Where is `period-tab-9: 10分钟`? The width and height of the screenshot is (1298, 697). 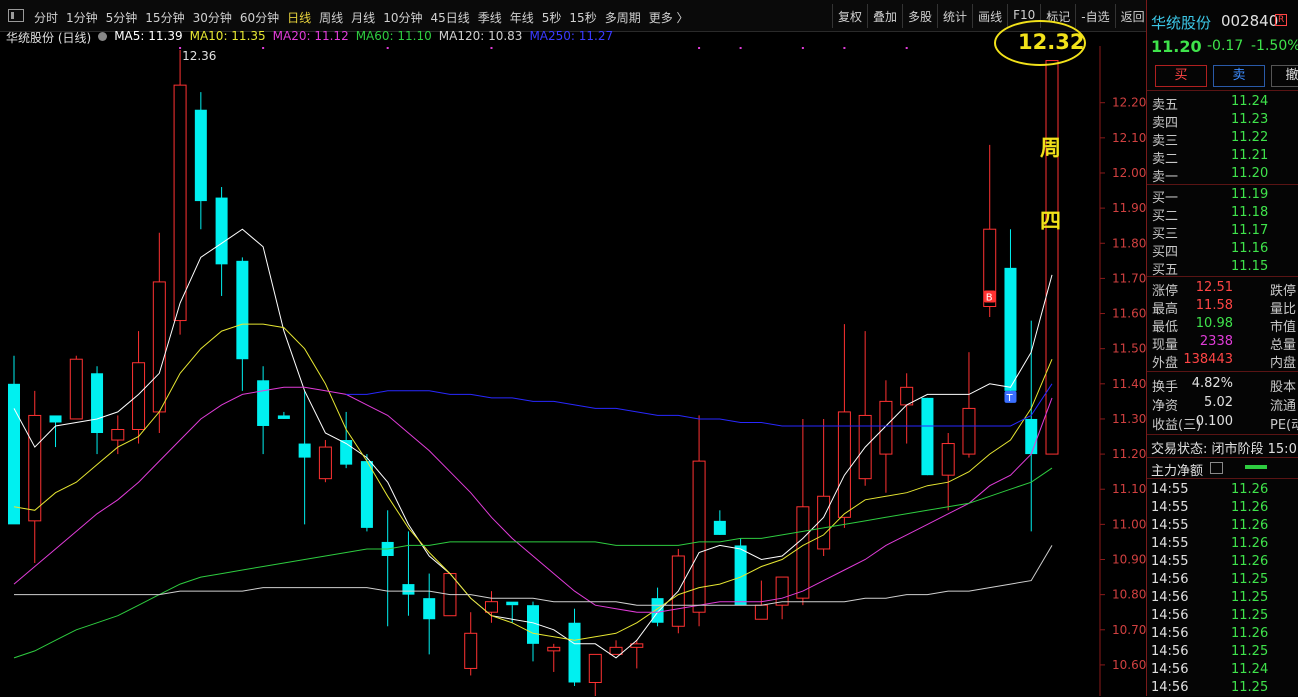
period-tab-9: 10分钟 is located at coordinates (402, 17).